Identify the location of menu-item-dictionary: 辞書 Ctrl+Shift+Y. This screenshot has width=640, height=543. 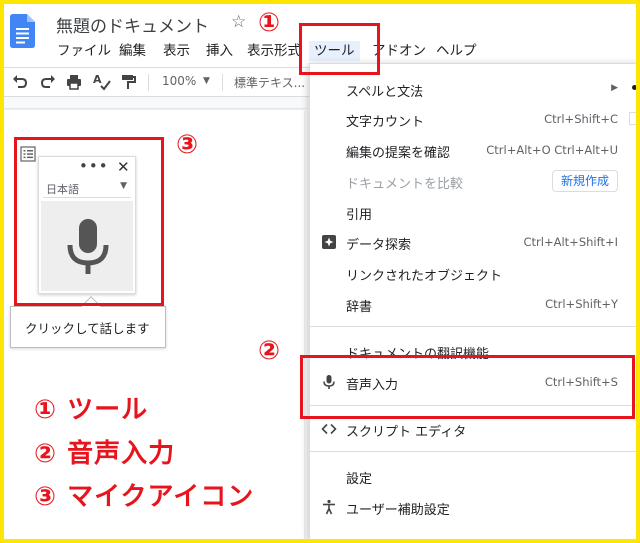
(475, 304).